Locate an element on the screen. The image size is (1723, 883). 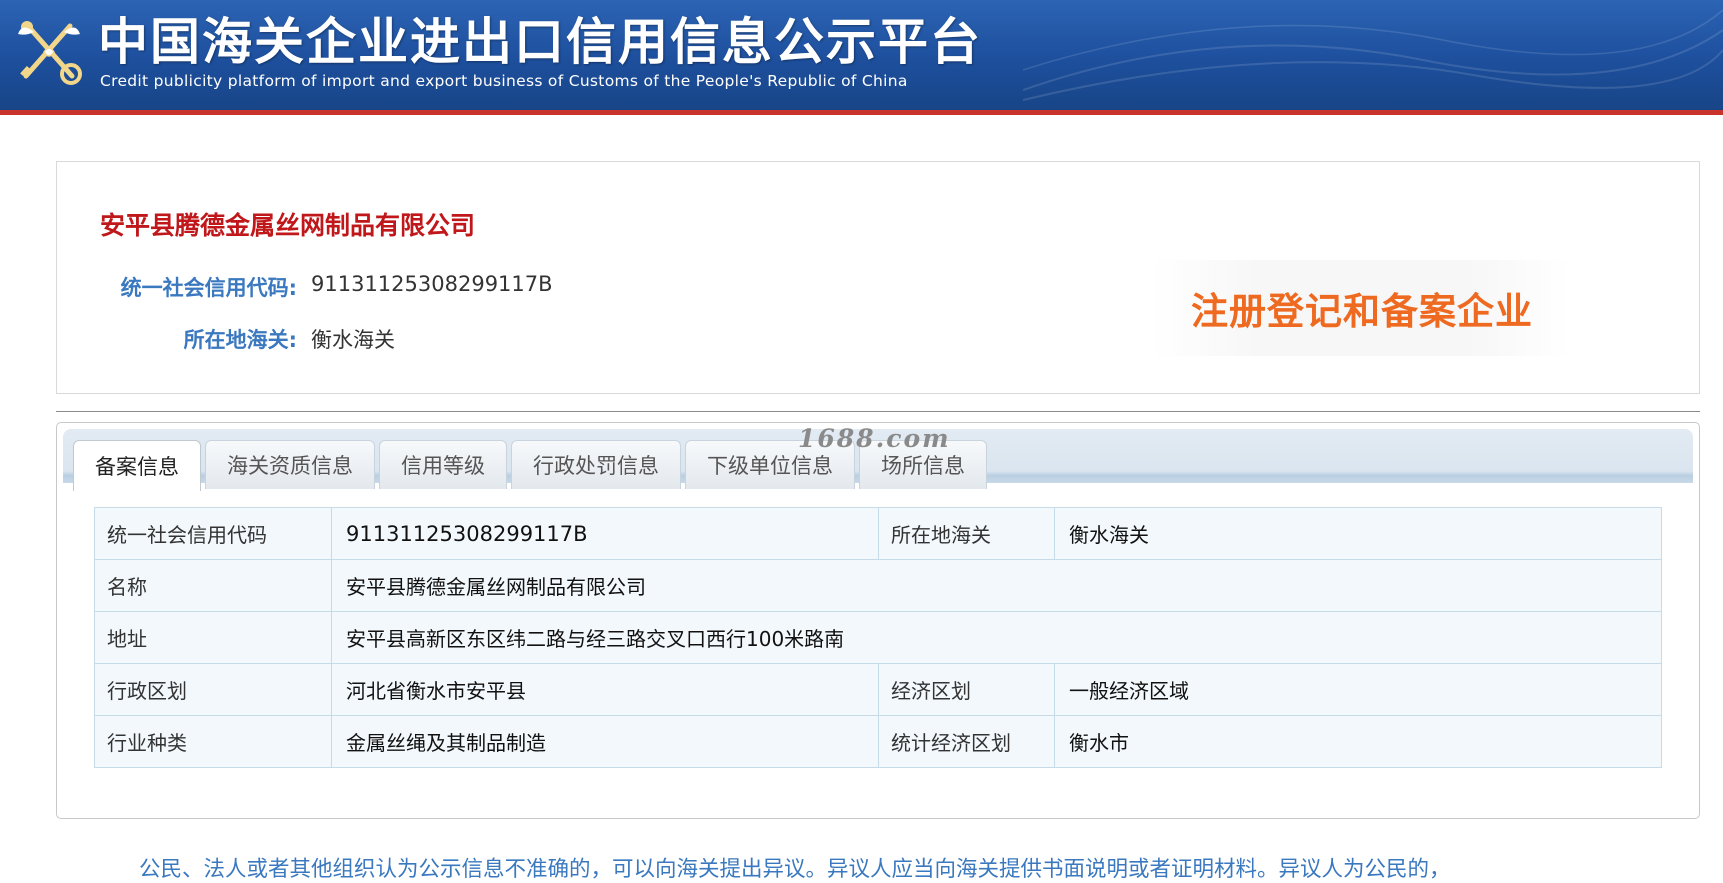
table-value-customs: 衡水海关 is located at coordinates (1358, 533).